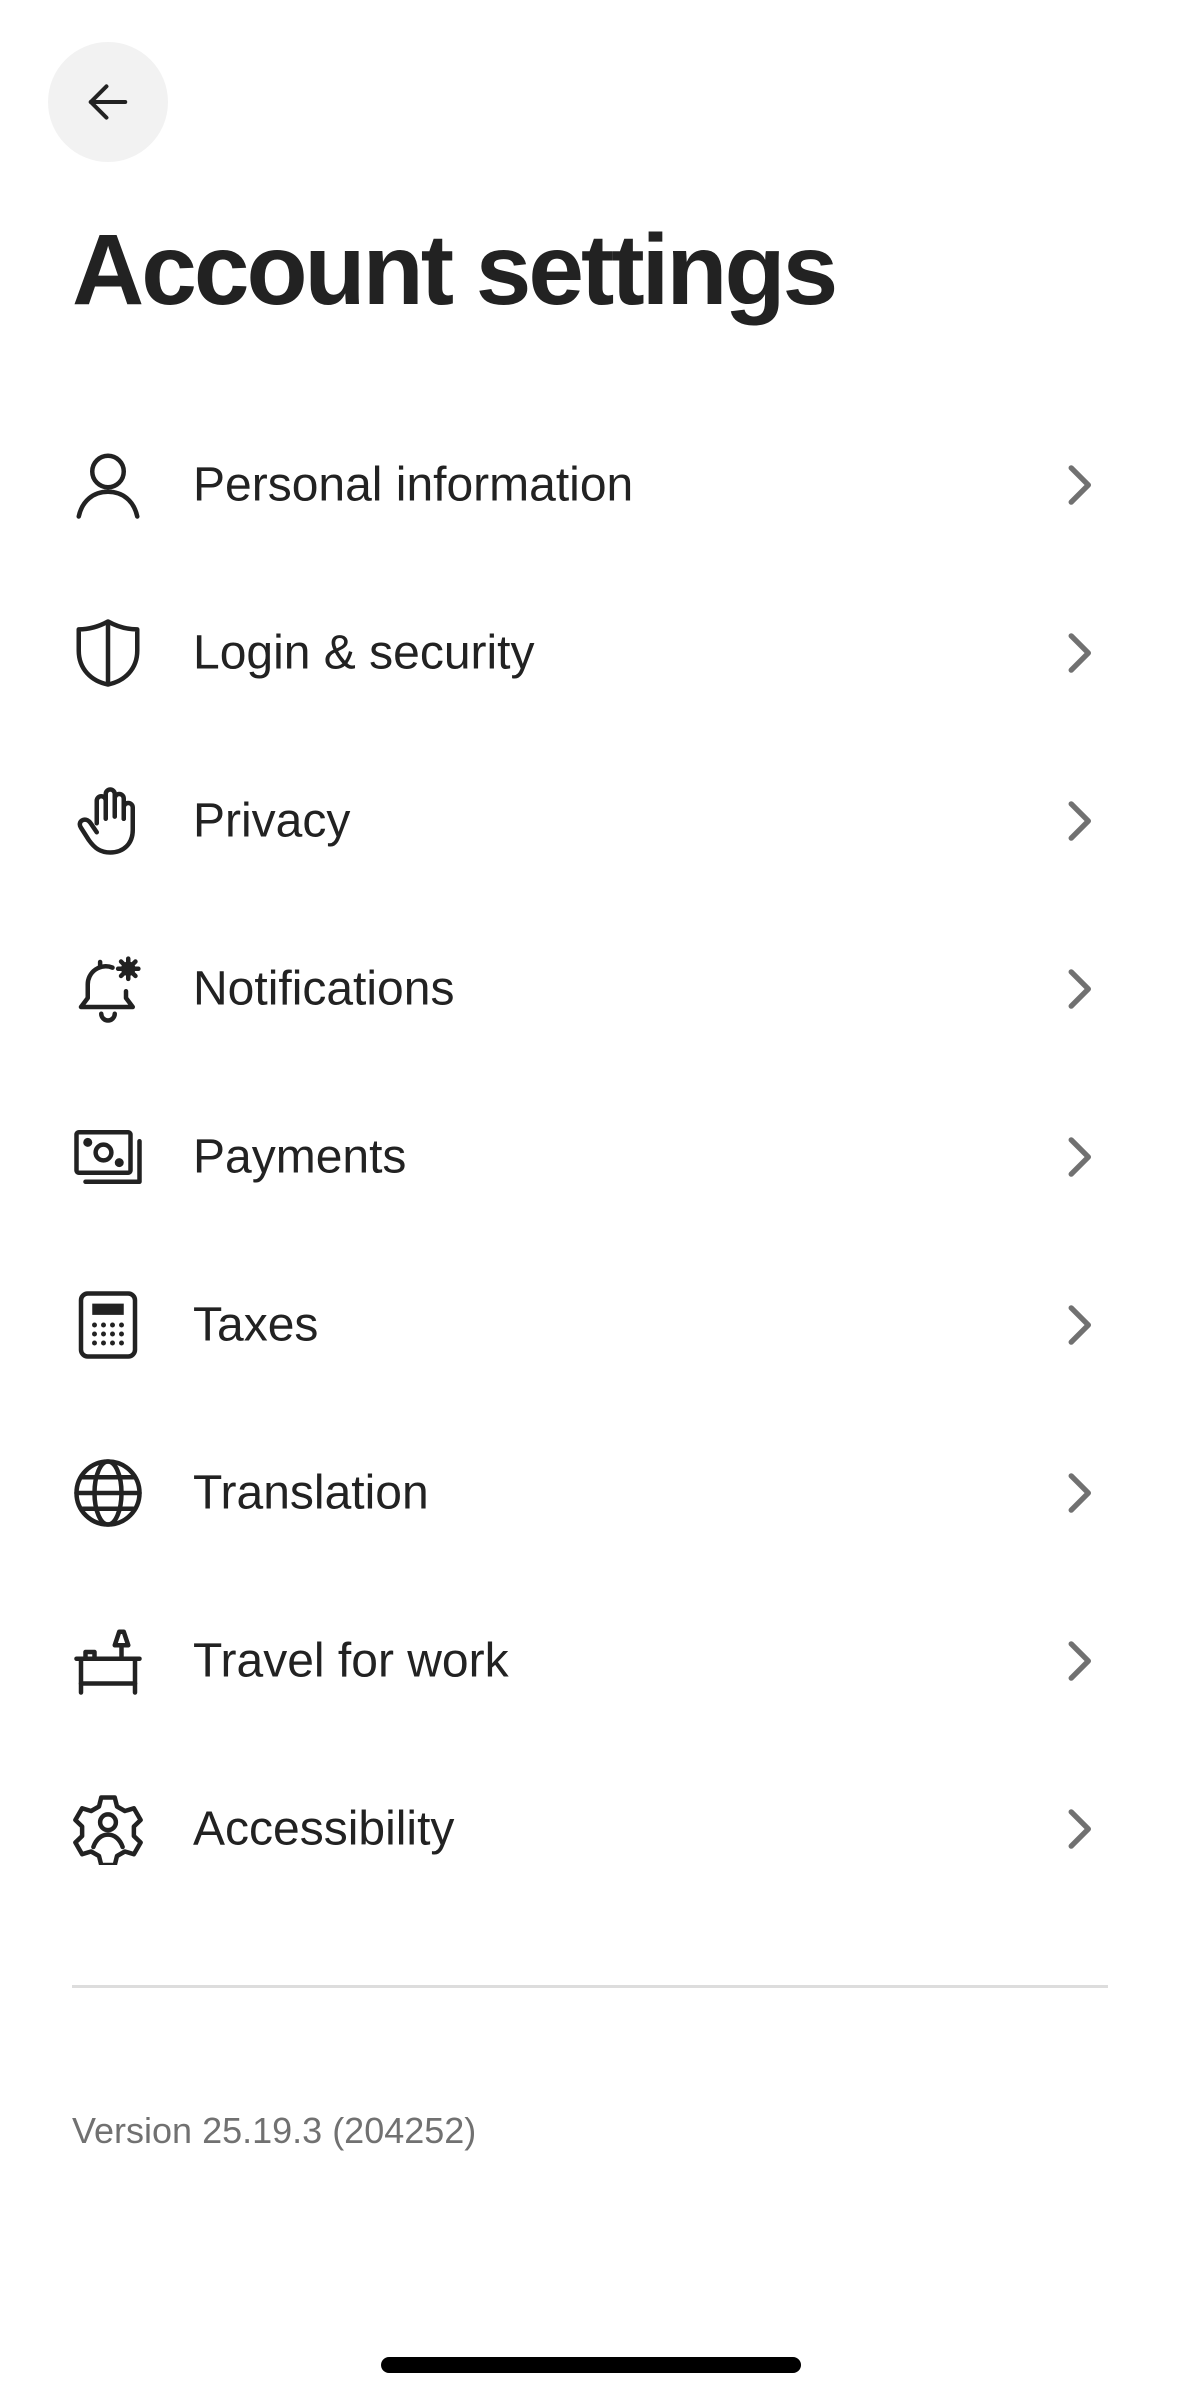 This screenshot has height=2396, width=1179. Describe the element at coordinates (589, 1325) in the screenshot. I see `settings-item-taxes: Taxes` at that location.